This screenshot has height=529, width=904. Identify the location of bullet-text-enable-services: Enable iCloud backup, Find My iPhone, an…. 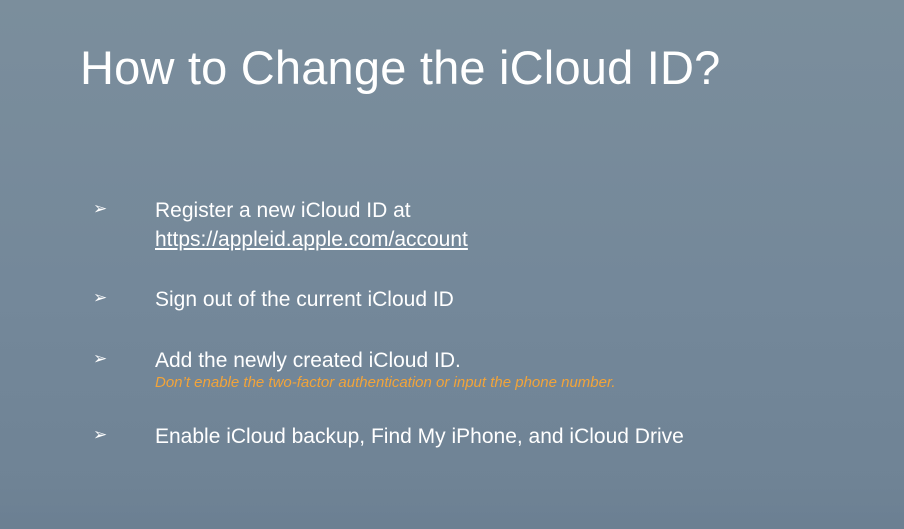
(419, 436).